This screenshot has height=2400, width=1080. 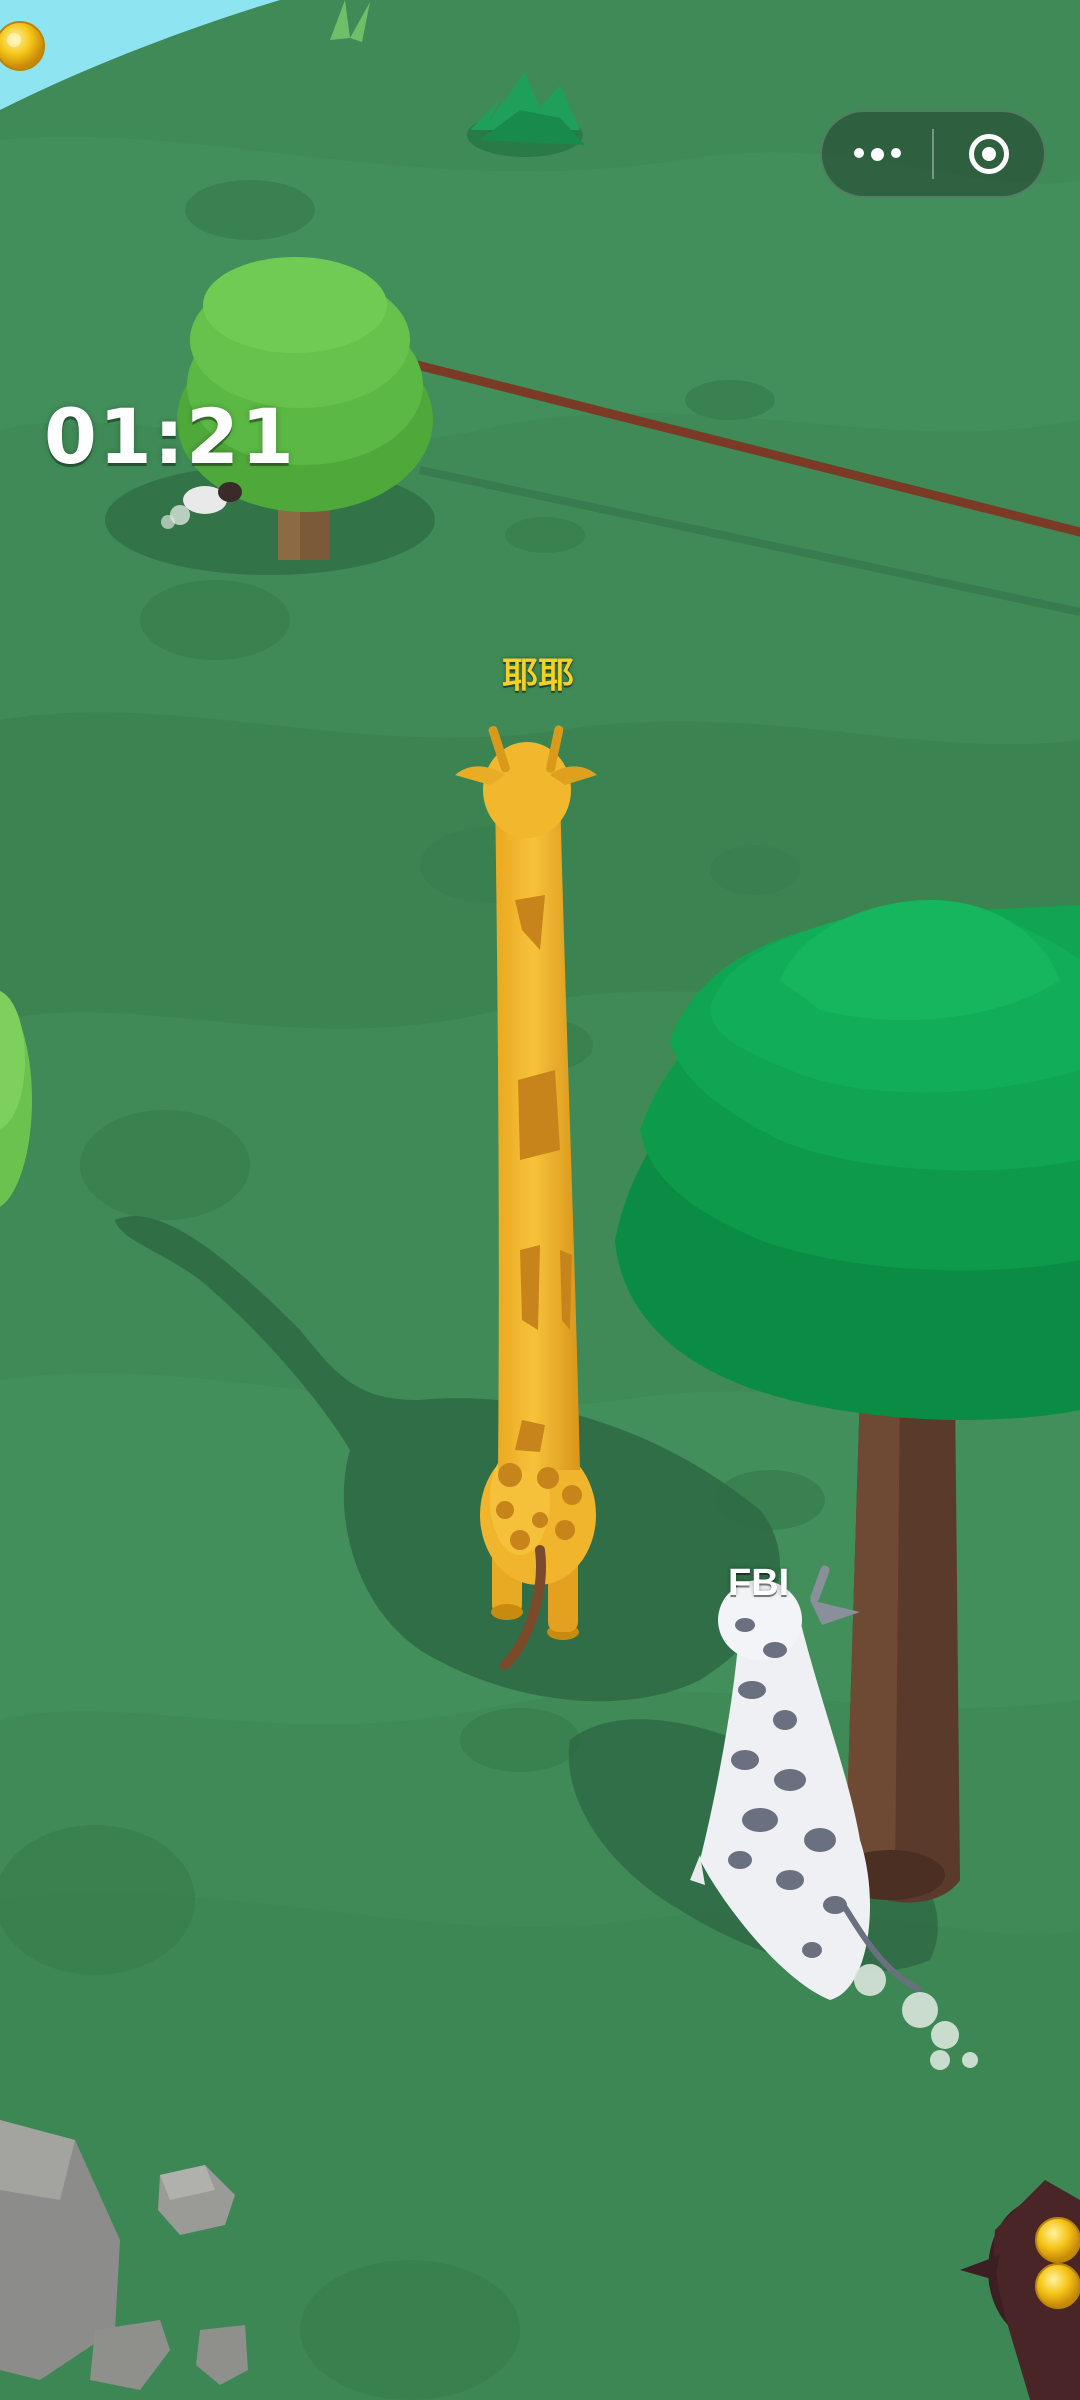 I want to click on target-close-icon, so click(x=989, y=154).